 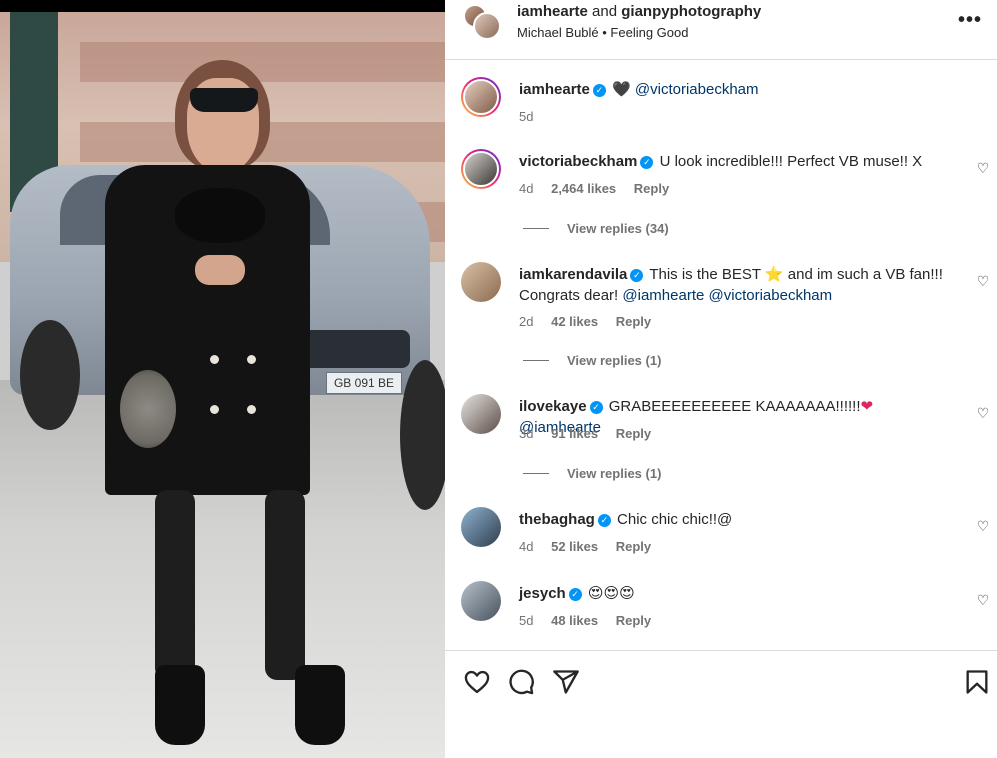 I want to click on caption-meta: 5d, so click(x=533, y=117).